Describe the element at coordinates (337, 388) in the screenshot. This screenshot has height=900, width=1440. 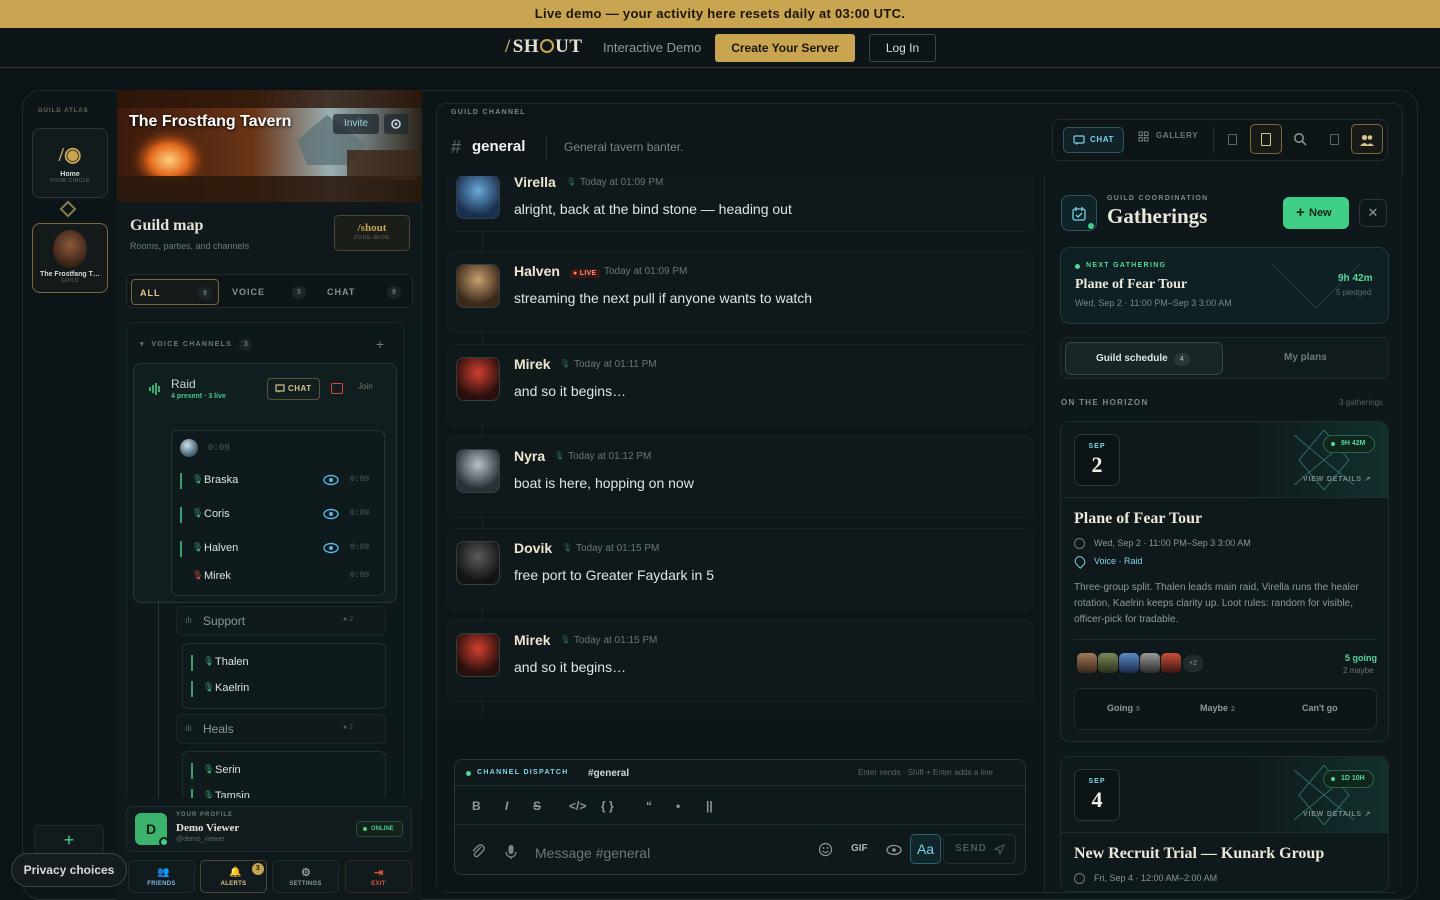
I see `stream-icon` at that location.